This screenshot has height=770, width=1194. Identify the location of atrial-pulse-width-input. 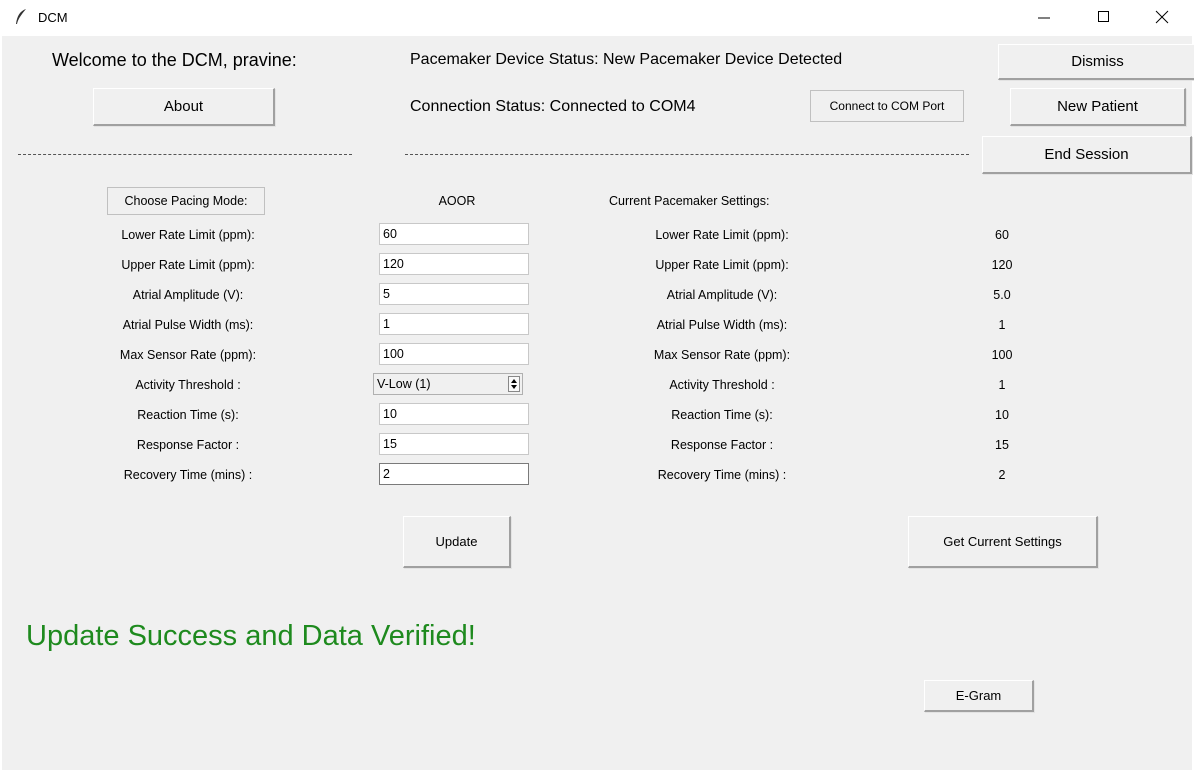
(454, 324).